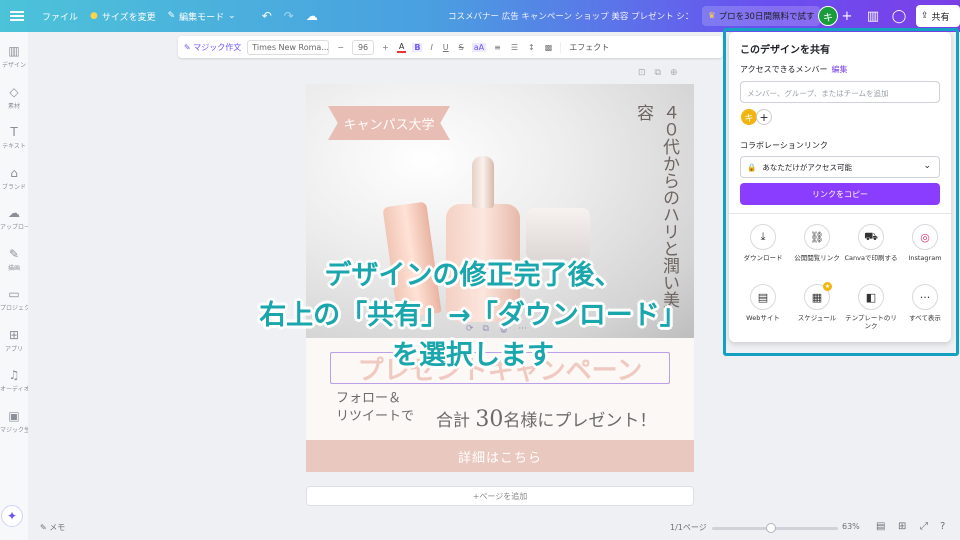  Describe the element at coordinates (446, 47) in the screenshot. I see `underline-icon: U` at that location.